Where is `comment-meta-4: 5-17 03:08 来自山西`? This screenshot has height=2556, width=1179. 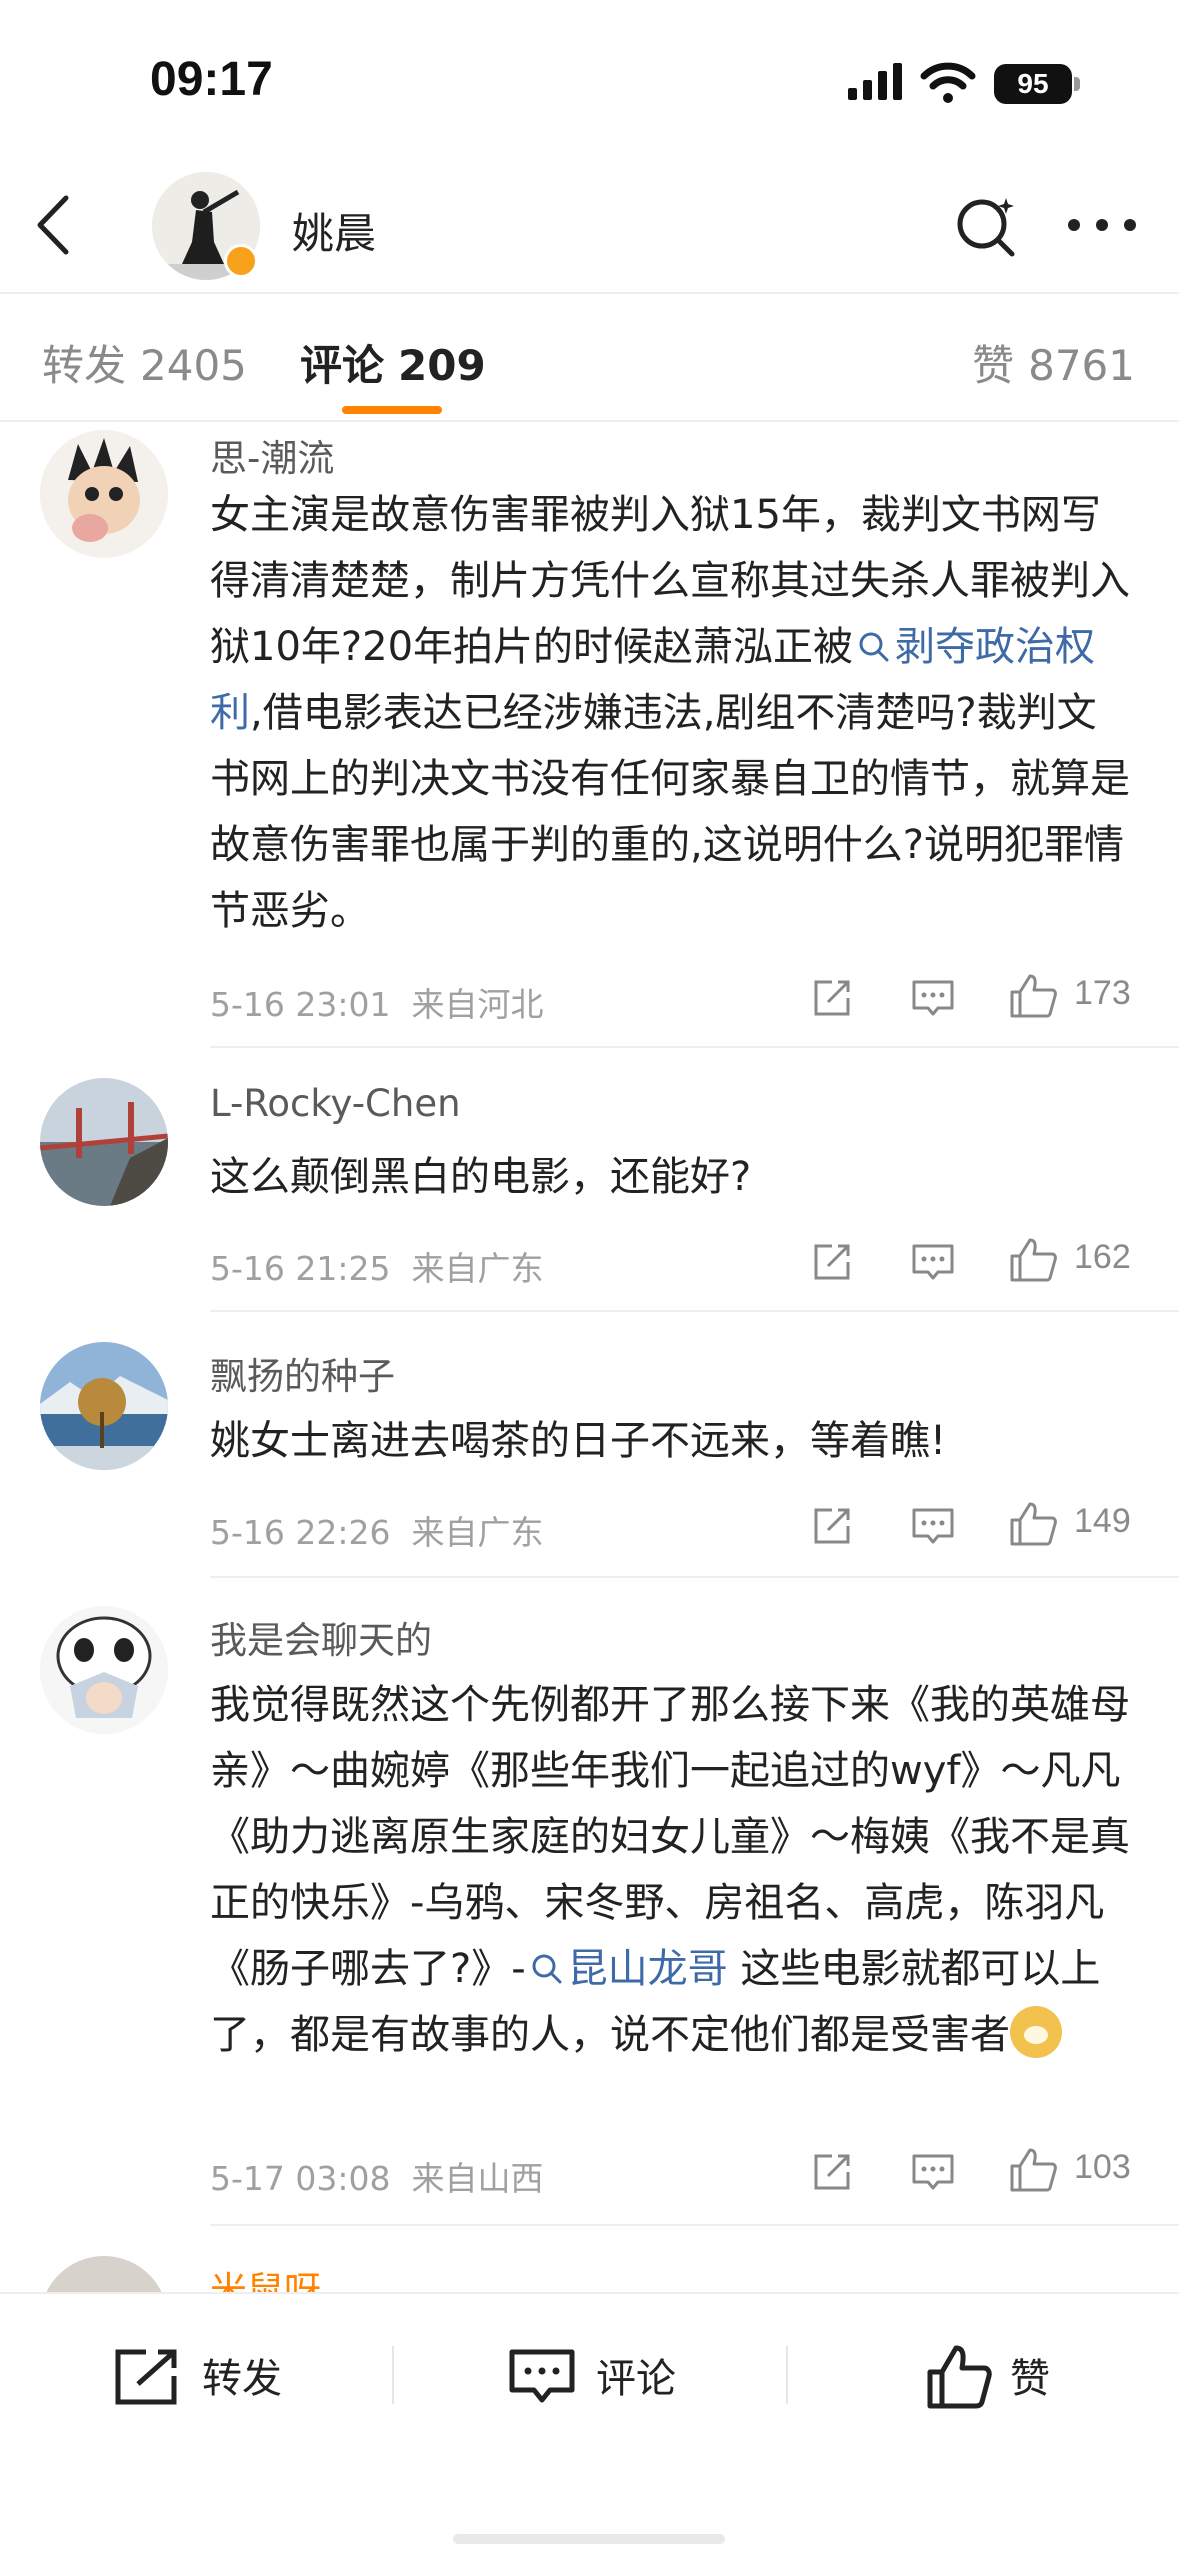 comment-meta-4: 5-17 03:08 来自山西 is located at coordinates (376, 2176).